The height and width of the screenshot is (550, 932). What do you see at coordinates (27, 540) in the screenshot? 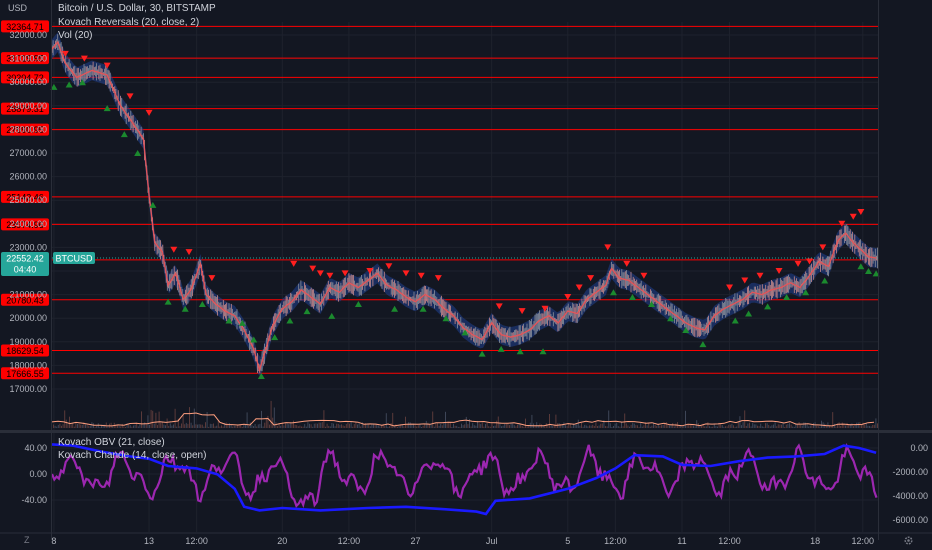
I see `zoom-button: Z` at bounding box center [27, 540].